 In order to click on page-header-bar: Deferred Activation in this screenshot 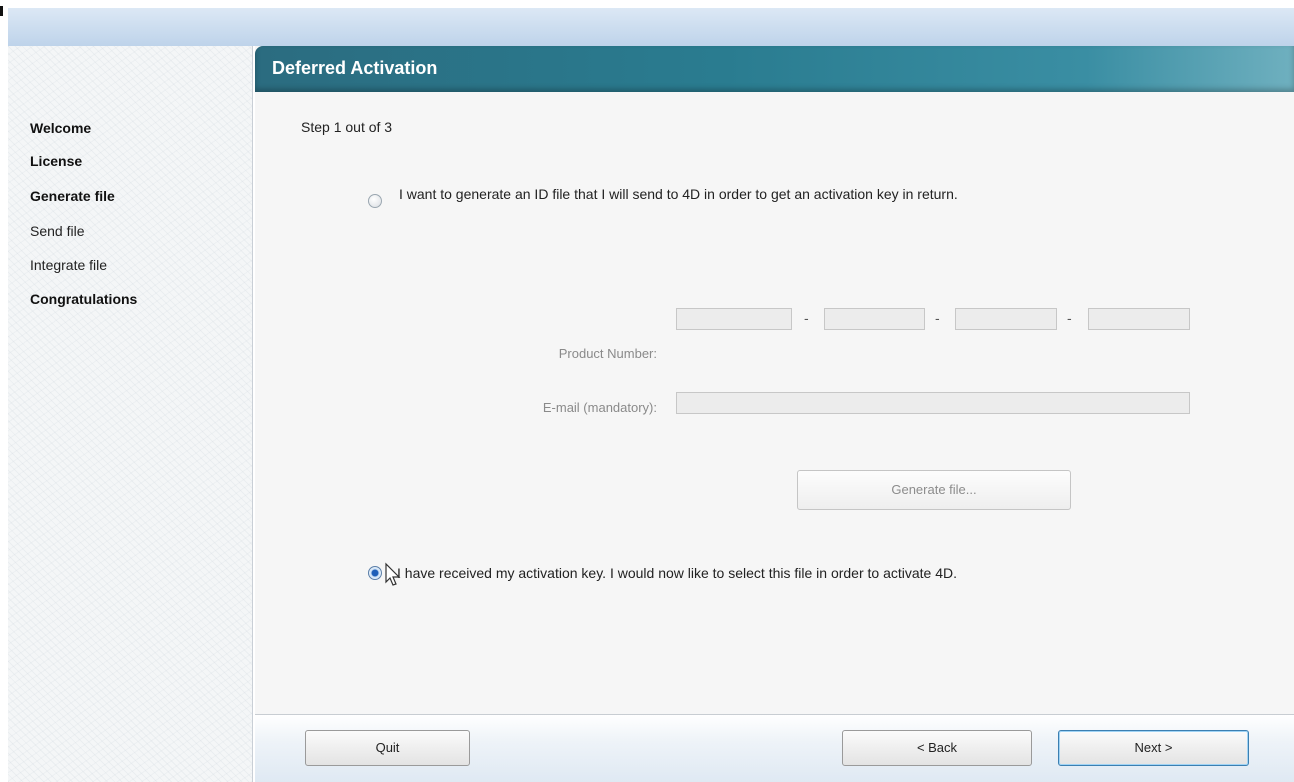, I will do `click(774, 69)`.